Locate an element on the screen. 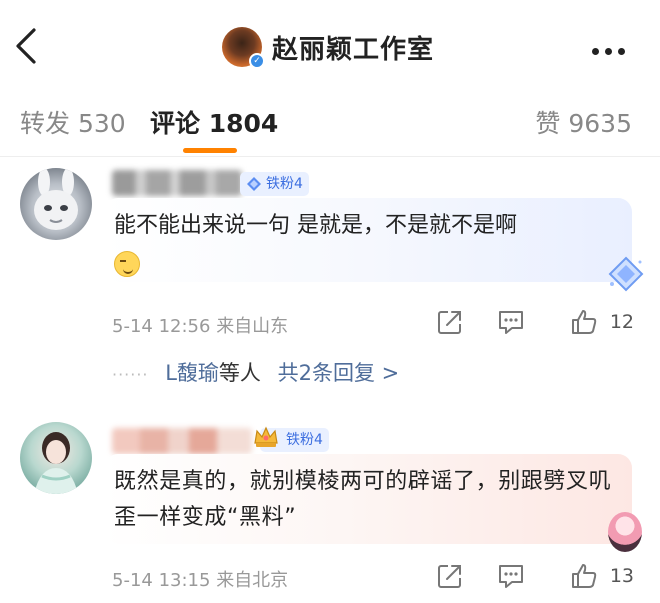  page-title-group: ✓ 赵丽颖工作室 is located at coordinates (328, 47).